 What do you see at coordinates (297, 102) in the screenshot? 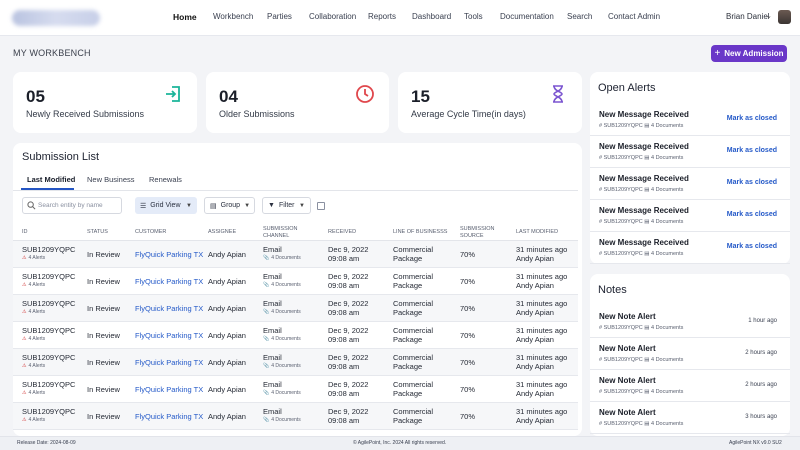
I see `stat-card-older-submissions: 04 Older Submissions` at bounding box center [297, 102].